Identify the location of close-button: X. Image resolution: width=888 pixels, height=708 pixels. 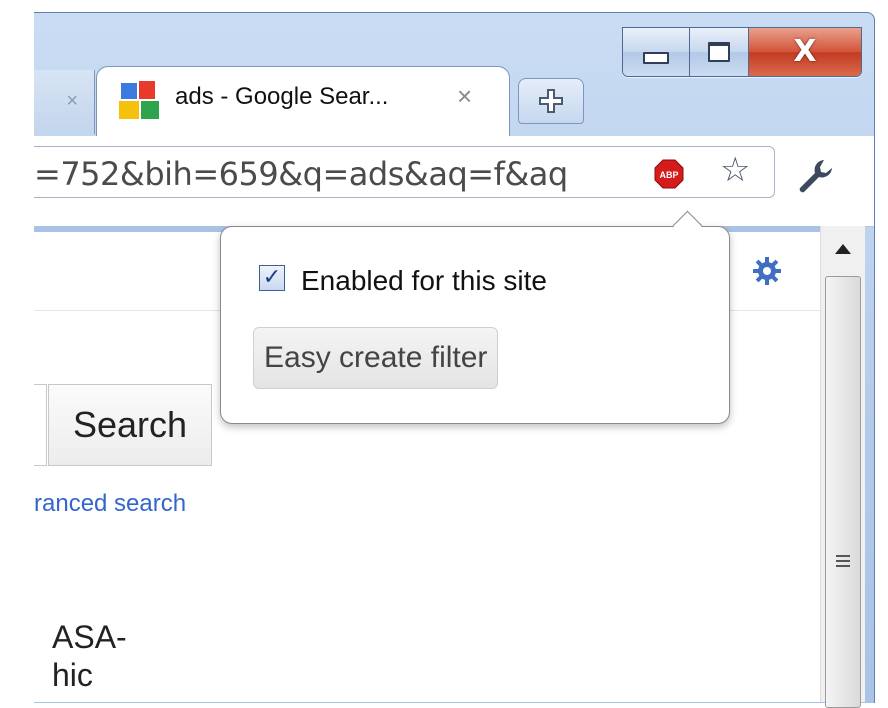
(805, 52).